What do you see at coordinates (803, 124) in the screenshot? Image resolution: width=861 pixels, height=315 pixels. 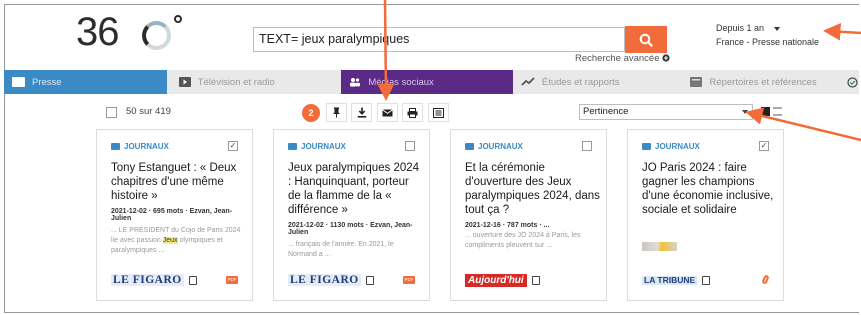 I see `arrow-to-sort` at bounding box center [803, 124].